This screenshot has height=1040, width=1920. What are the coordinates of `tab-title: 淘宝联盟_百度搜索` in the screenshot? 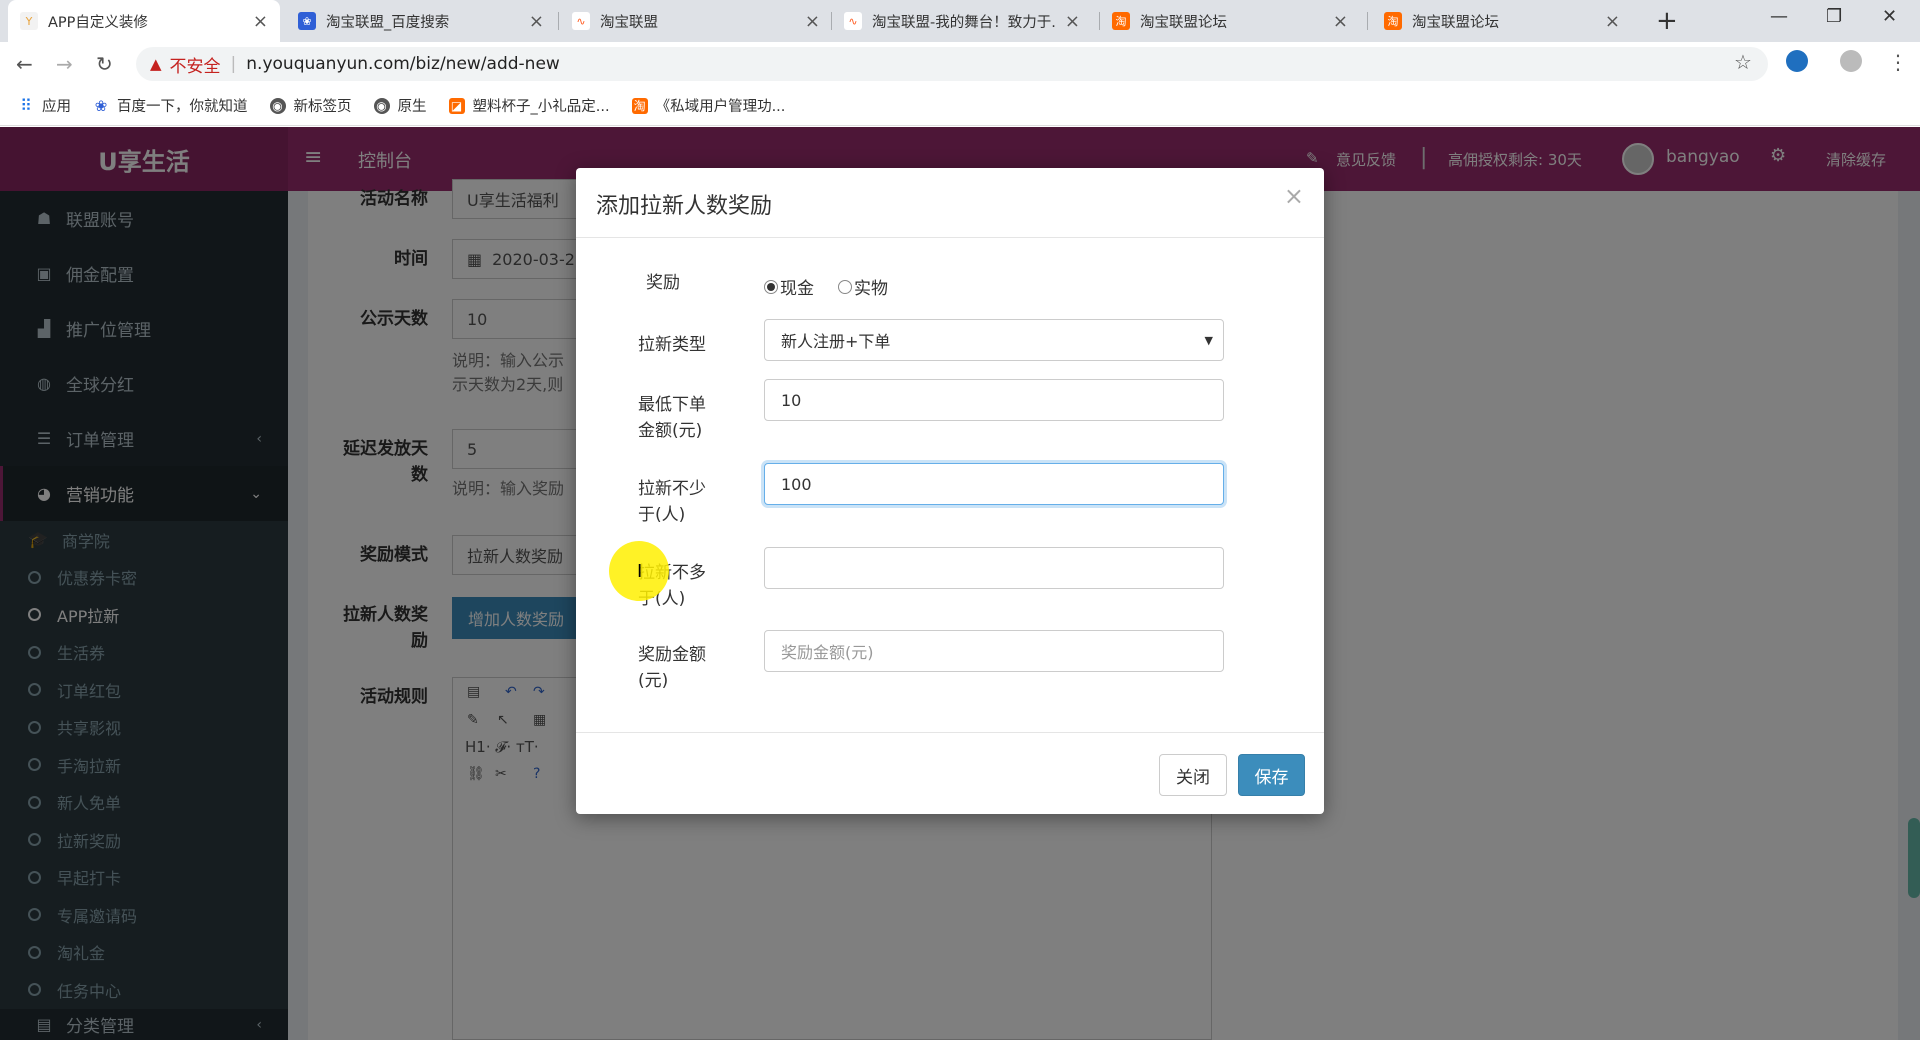 It's located at (388, 22).